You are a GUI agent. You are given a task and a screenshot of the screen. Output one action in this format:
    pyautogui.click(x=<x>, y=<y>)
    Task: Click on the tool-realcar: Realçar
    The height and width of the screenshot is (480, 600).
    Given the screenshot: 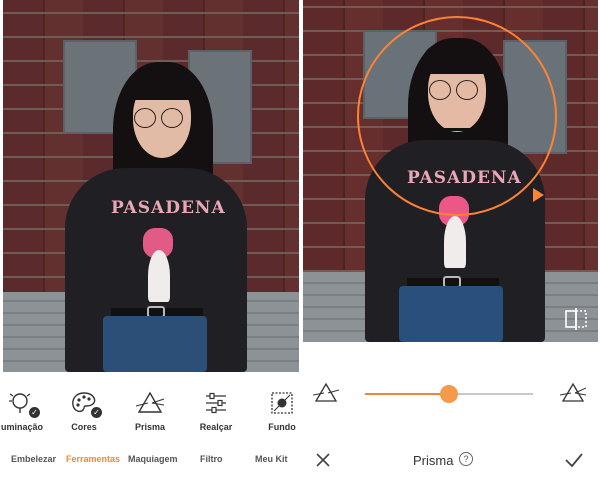 What is the action you would take?
    pyautogui.click(x=216, y=411)
    